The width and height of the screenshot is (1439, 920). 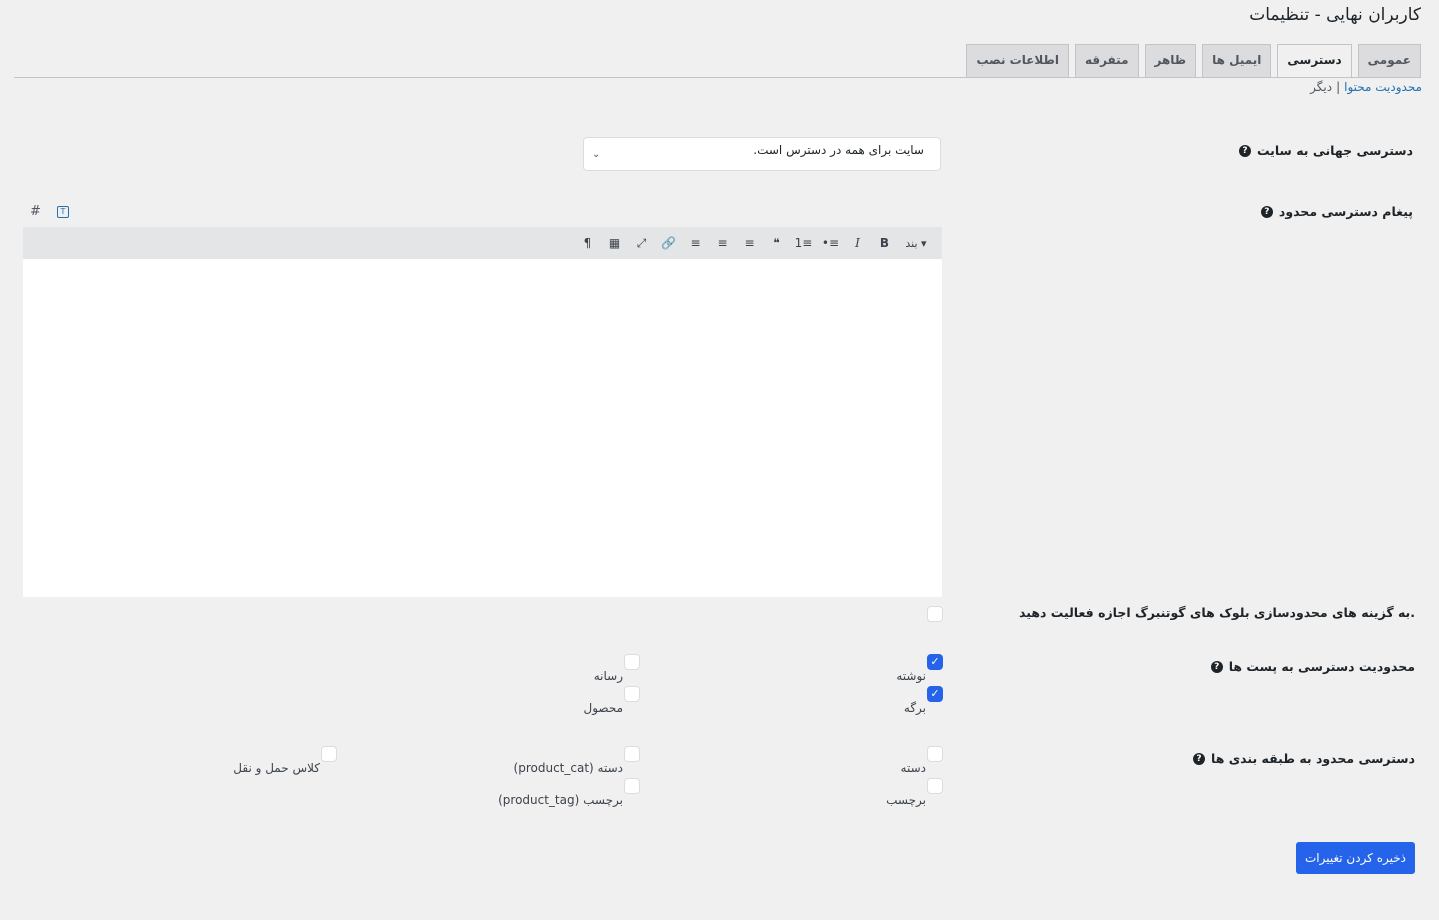 What do you see at coordinates (749, 243) in the screenshot?
I see `align-left-icon: ≡` at bounding box center [749, 243].